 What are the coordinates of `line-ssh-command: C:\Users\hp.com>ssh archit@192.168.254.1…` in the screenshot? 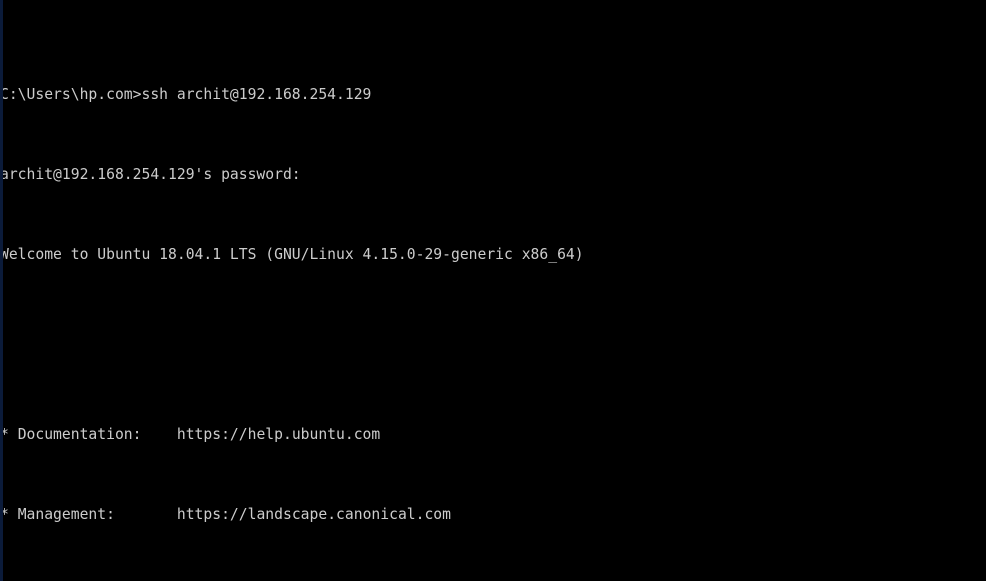 It's located at (493, 95).